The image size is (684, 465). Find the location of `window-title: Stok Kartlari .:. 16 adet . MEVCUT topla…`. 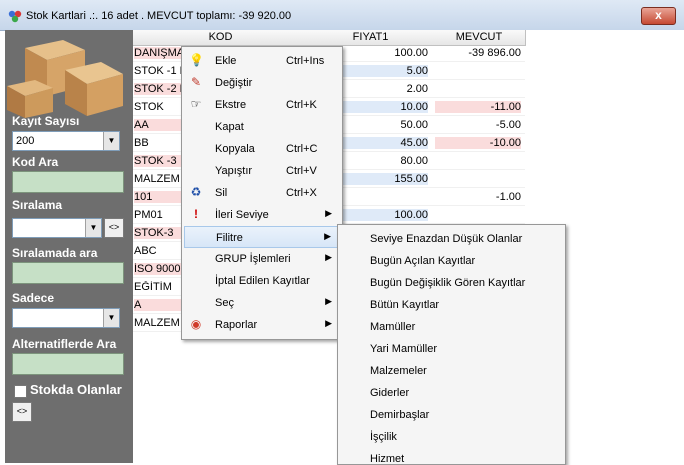

window-title: Stok Kartlari .:. 16 adet . MEVCUT topla… is located at coordinates (159, 16).